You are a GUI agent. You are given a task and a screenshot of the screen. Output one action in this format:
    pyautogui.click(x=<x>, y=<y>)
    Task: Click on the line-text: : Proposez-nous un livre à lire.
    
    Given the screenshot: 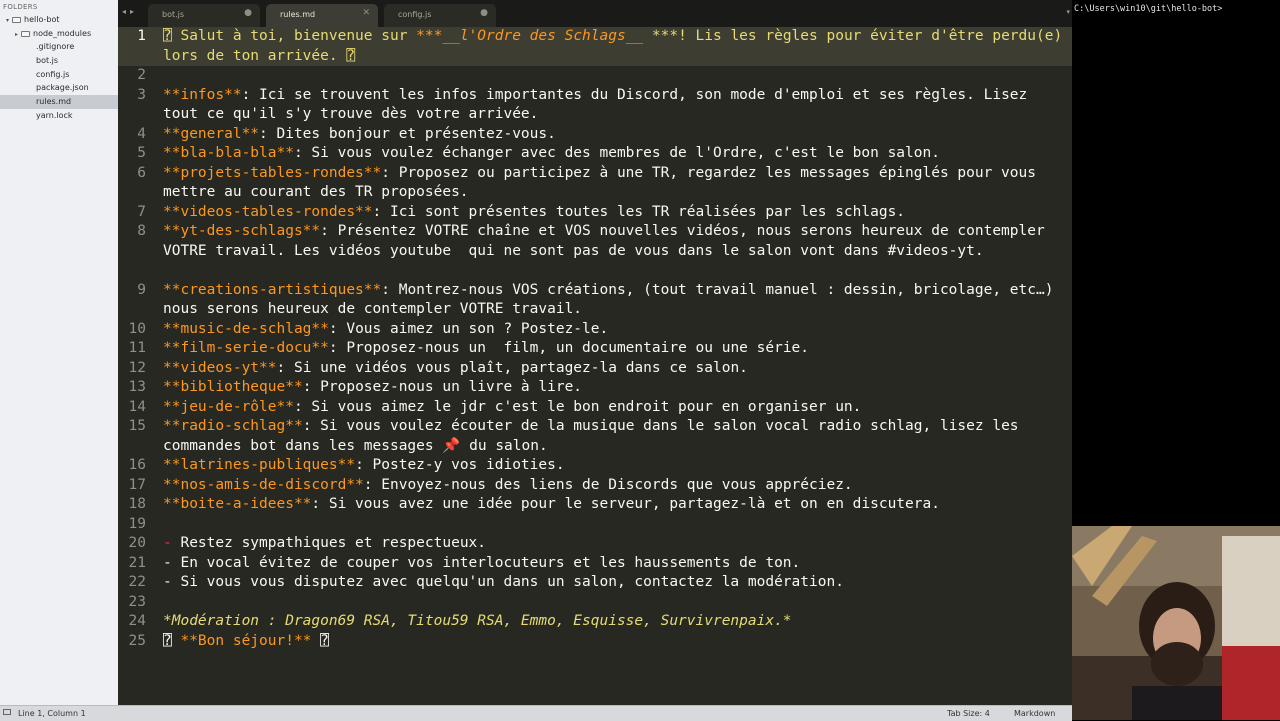 What is the action you would take?
    pyautogui.click(x=442, y=387)
    